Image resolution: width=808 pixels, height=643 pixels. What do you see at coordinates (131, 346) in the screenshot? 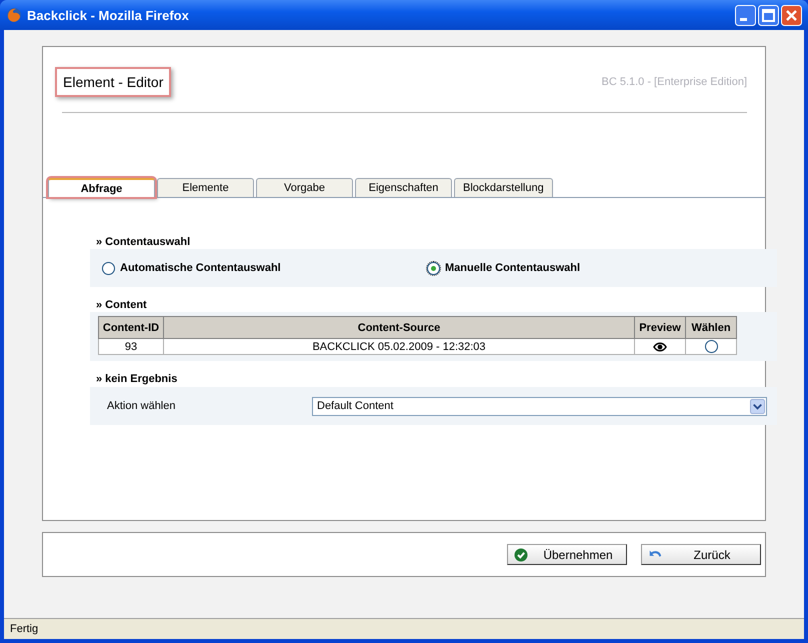
I see `table-cell: 93` at bounding box center [131, 346].